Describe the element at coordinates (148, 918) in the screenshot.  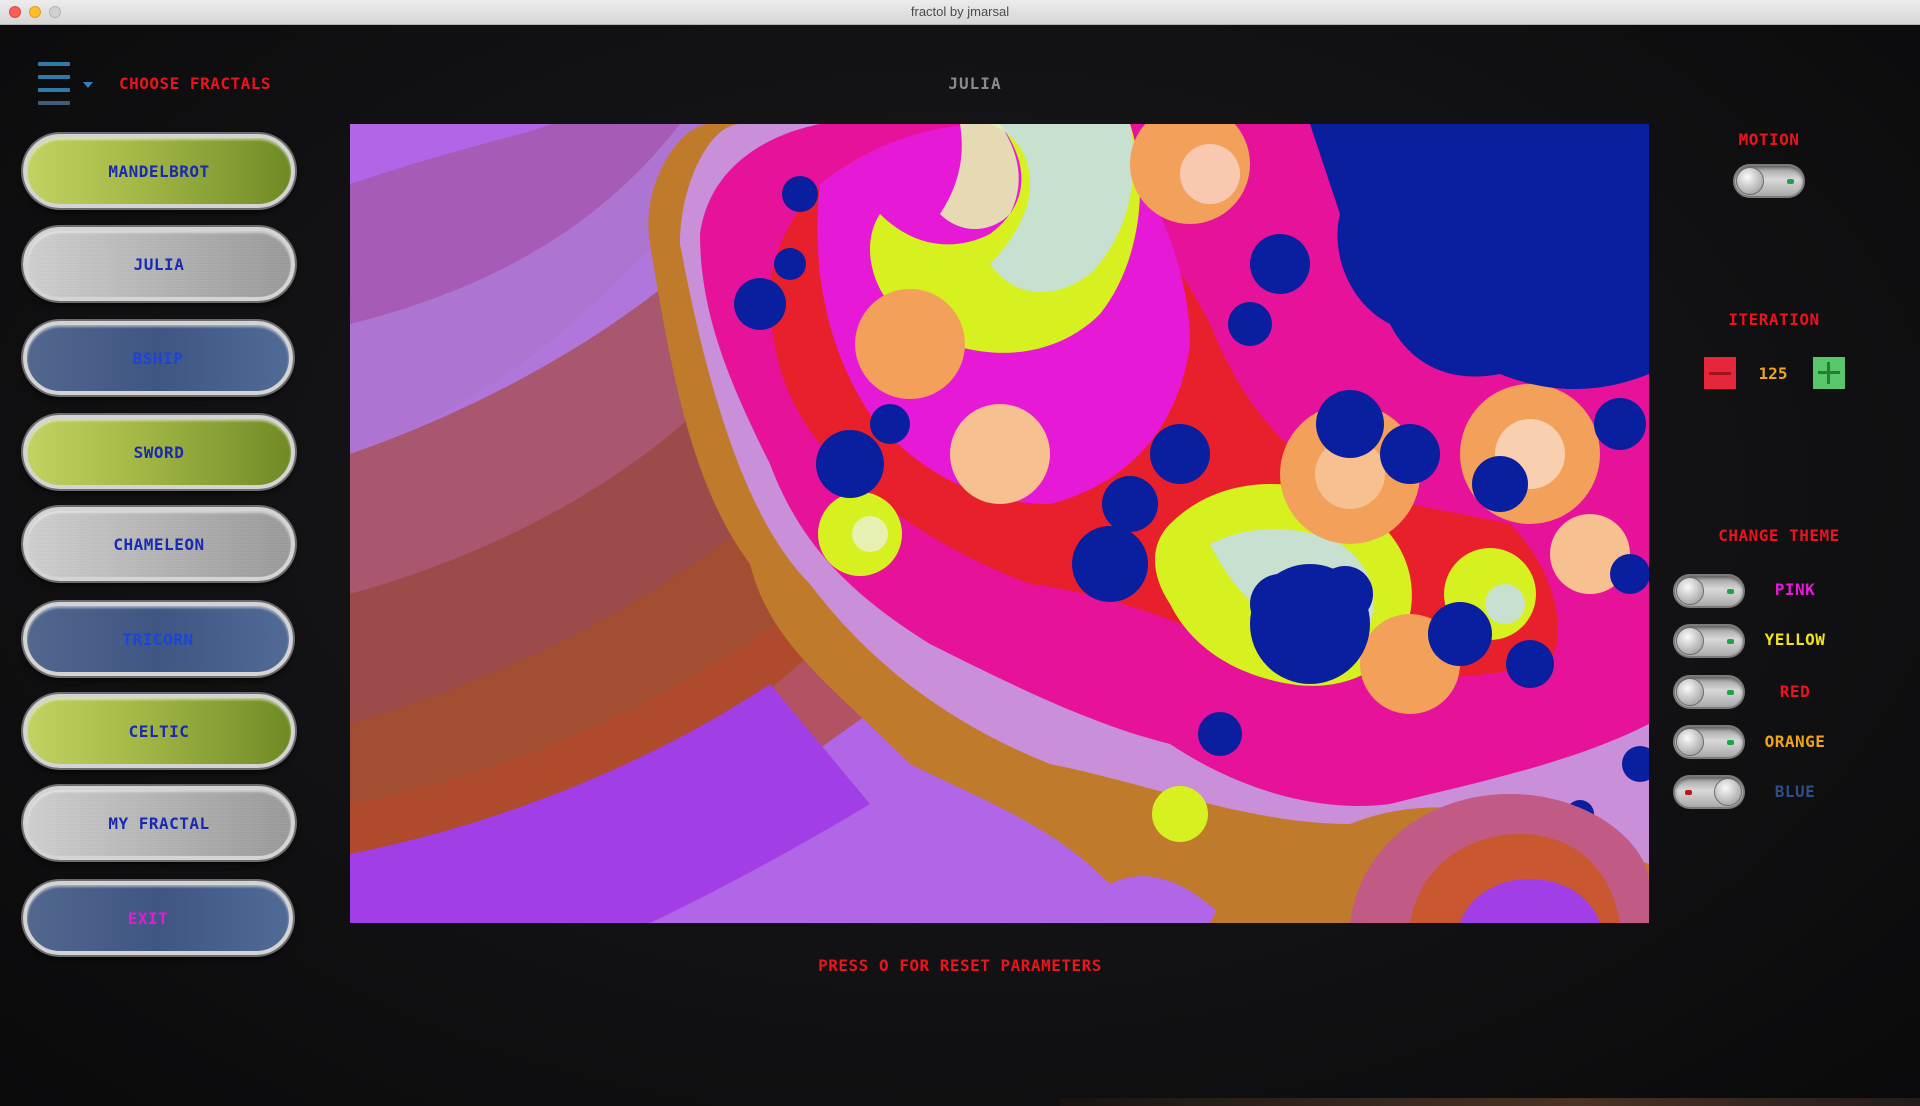
I see `button-label: EXIT` at that location.